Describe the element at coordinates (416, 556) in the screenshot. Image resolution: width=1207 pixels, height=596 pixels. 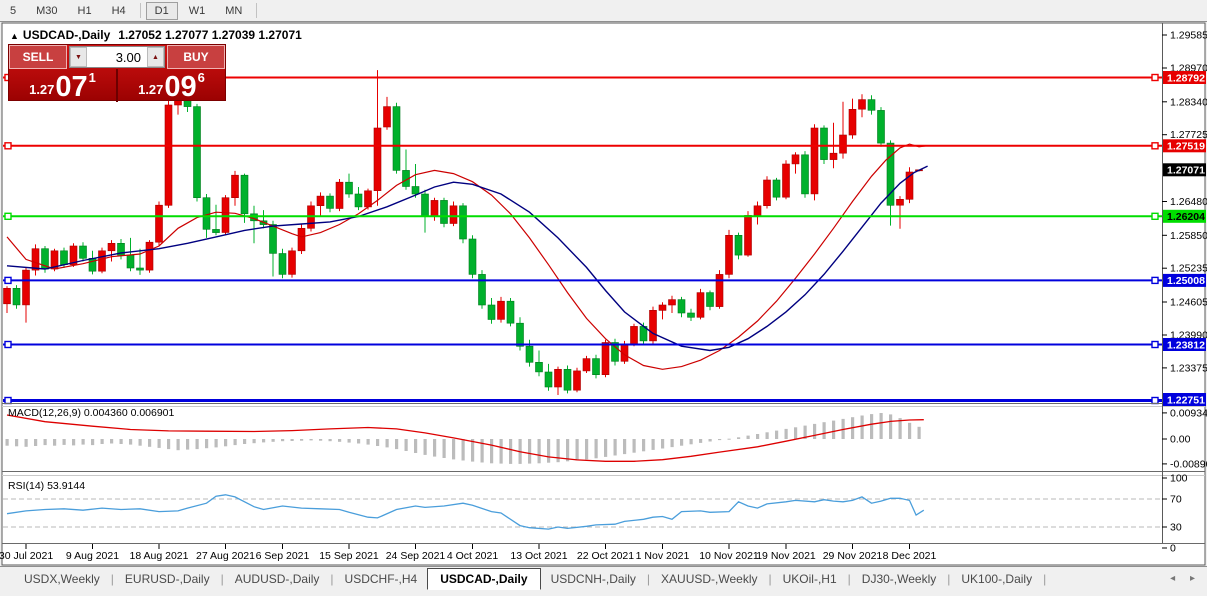
I see `date-tick-label: 24 Sep 2021` at that location.